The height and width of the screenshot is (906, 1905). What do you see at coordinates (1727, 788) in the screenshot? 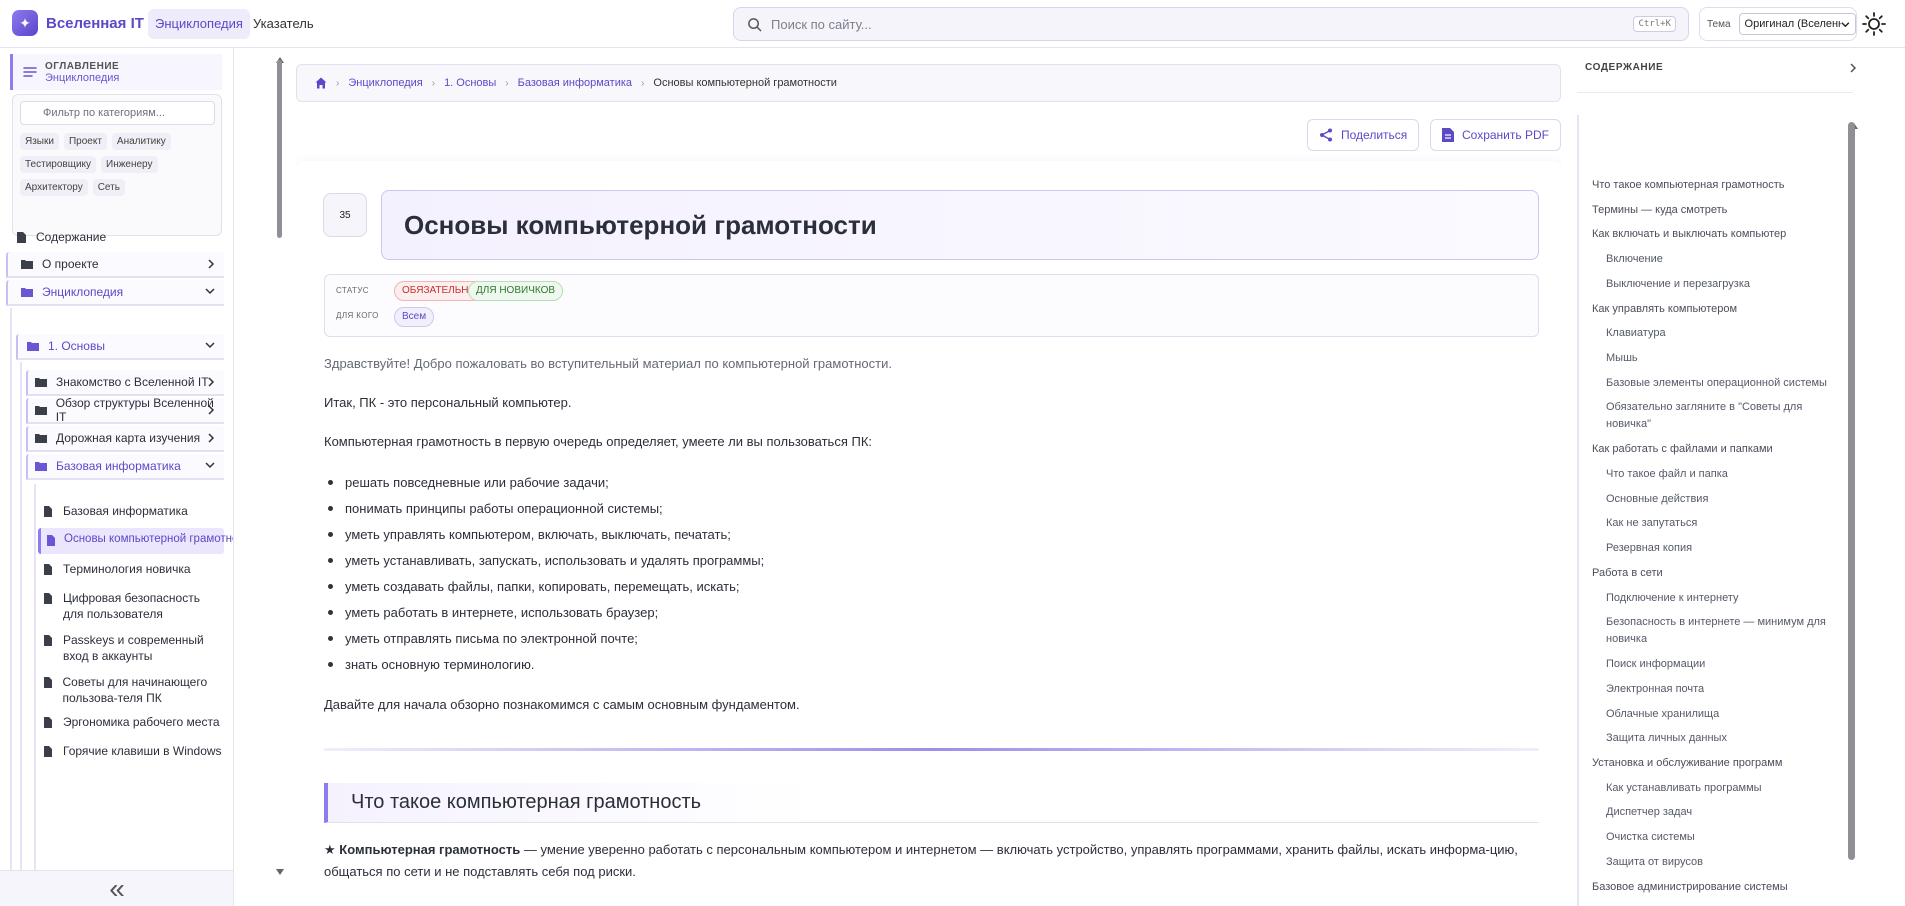
I see `toc-item: Как устанавливать программы` at bounding box center [1727, 788].